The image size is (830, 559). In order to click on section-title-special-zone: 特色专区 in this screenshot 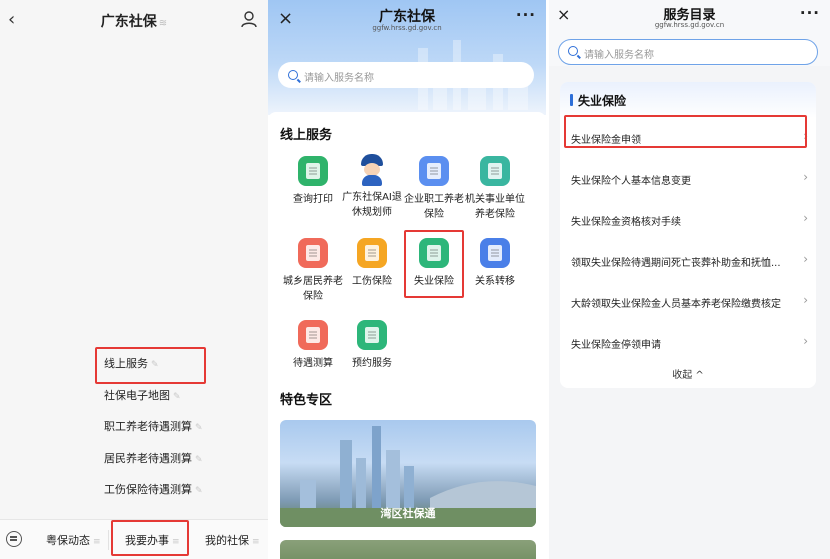, I will do `click(306, 400)`.